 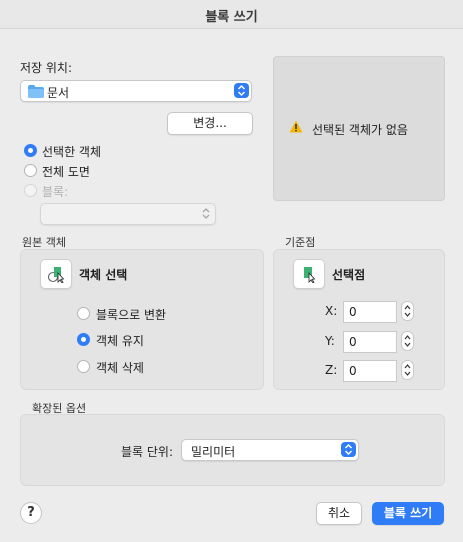 I want to click on block-units-label: 블록 단위:, so click(x=147, y=452).